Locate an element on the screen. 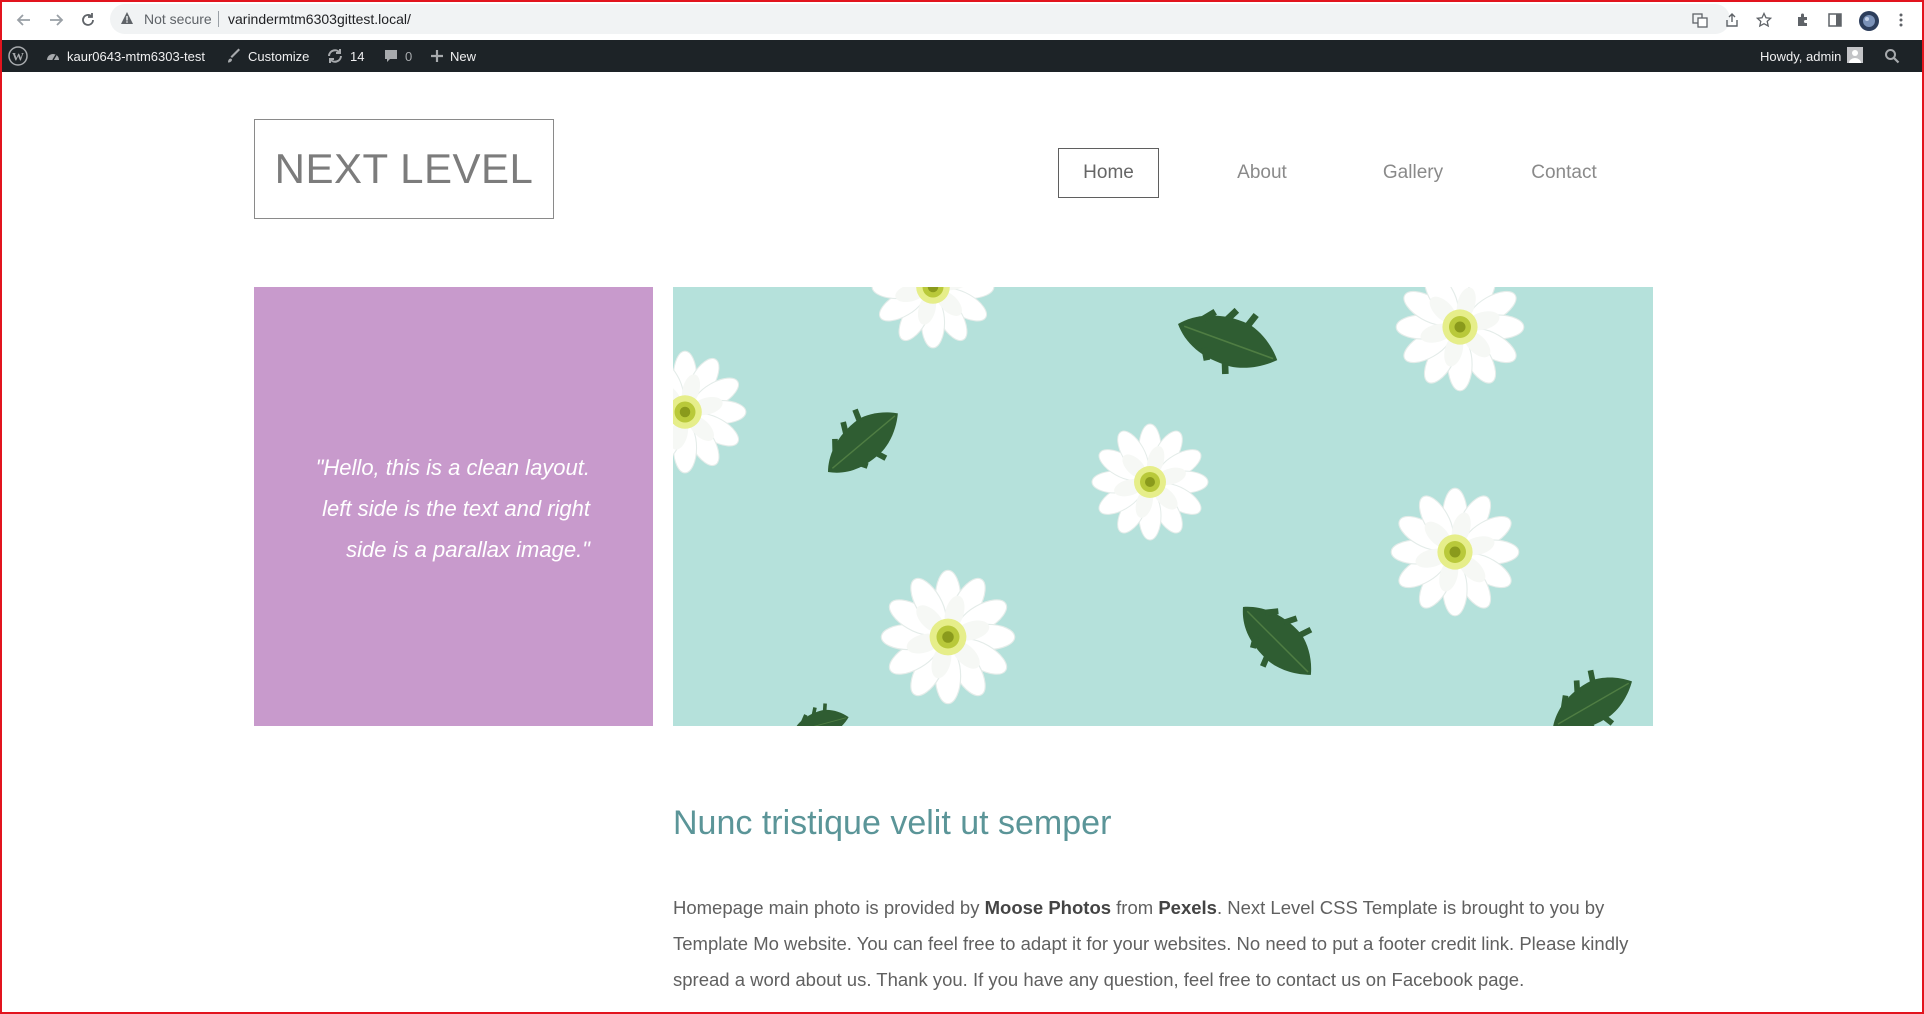 This screenshot has height=1014, width=1924. updates-refresh-icon is located at coordinates (335, 56).